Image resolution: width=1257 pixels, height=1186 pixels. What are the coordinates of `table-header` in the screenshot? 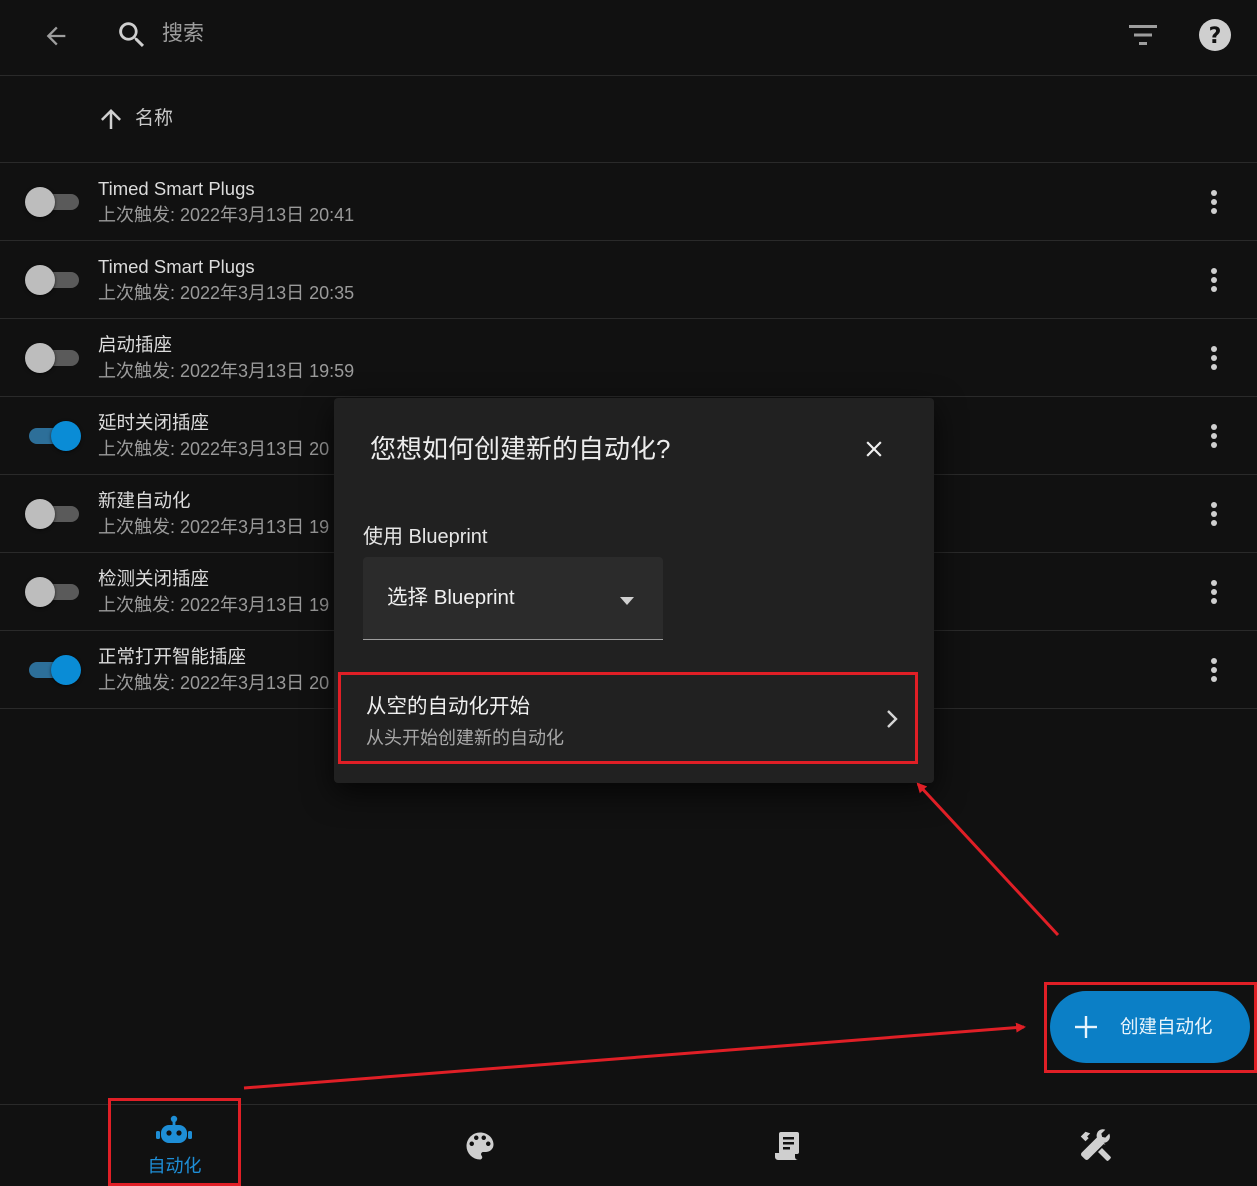 It's located at (628, 119).